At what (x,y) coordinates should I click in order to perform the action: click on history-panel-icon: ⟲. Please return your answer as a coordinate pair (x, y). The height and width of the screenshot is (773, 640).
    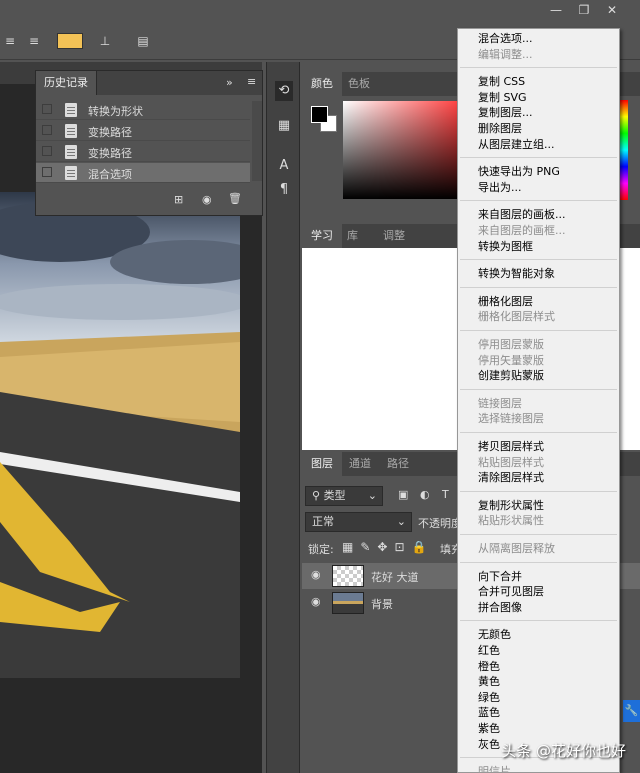
    Looking at the image, I should click on (284, 91).